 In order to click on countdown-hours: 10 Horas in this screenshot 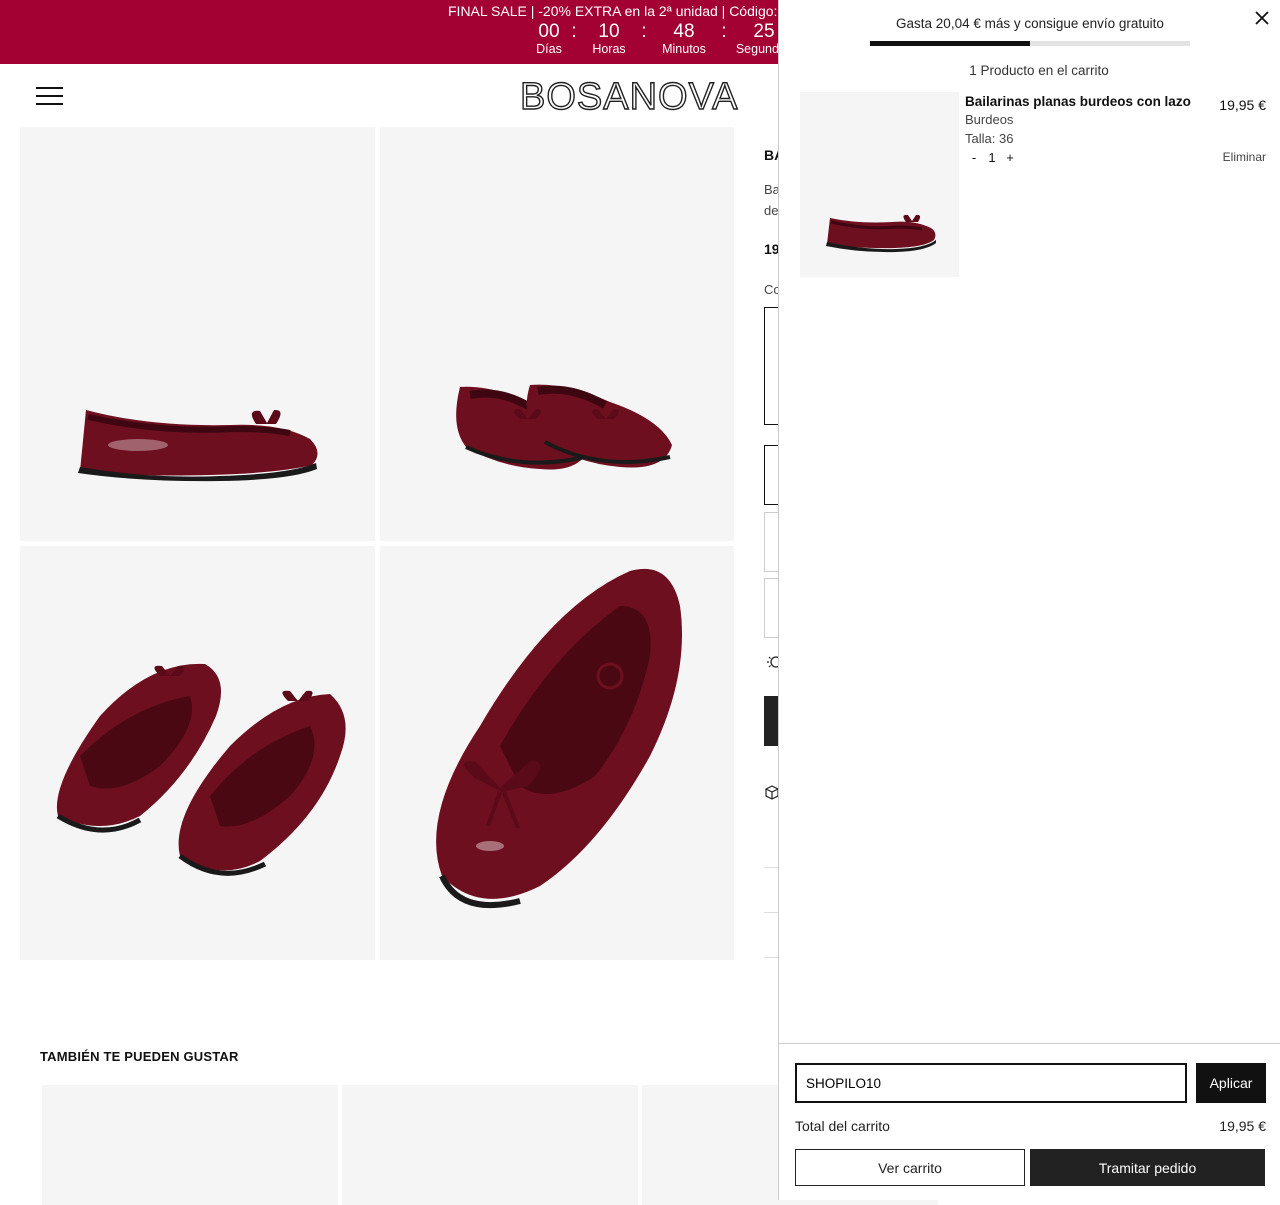, I will do `click(609, 39)`.